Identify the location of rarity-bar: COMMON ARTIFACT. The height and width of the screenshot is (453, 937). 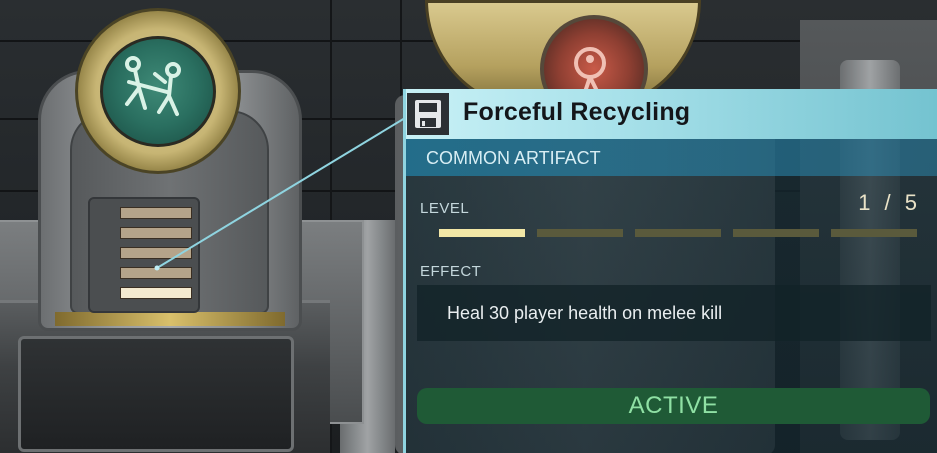
(670, 157).